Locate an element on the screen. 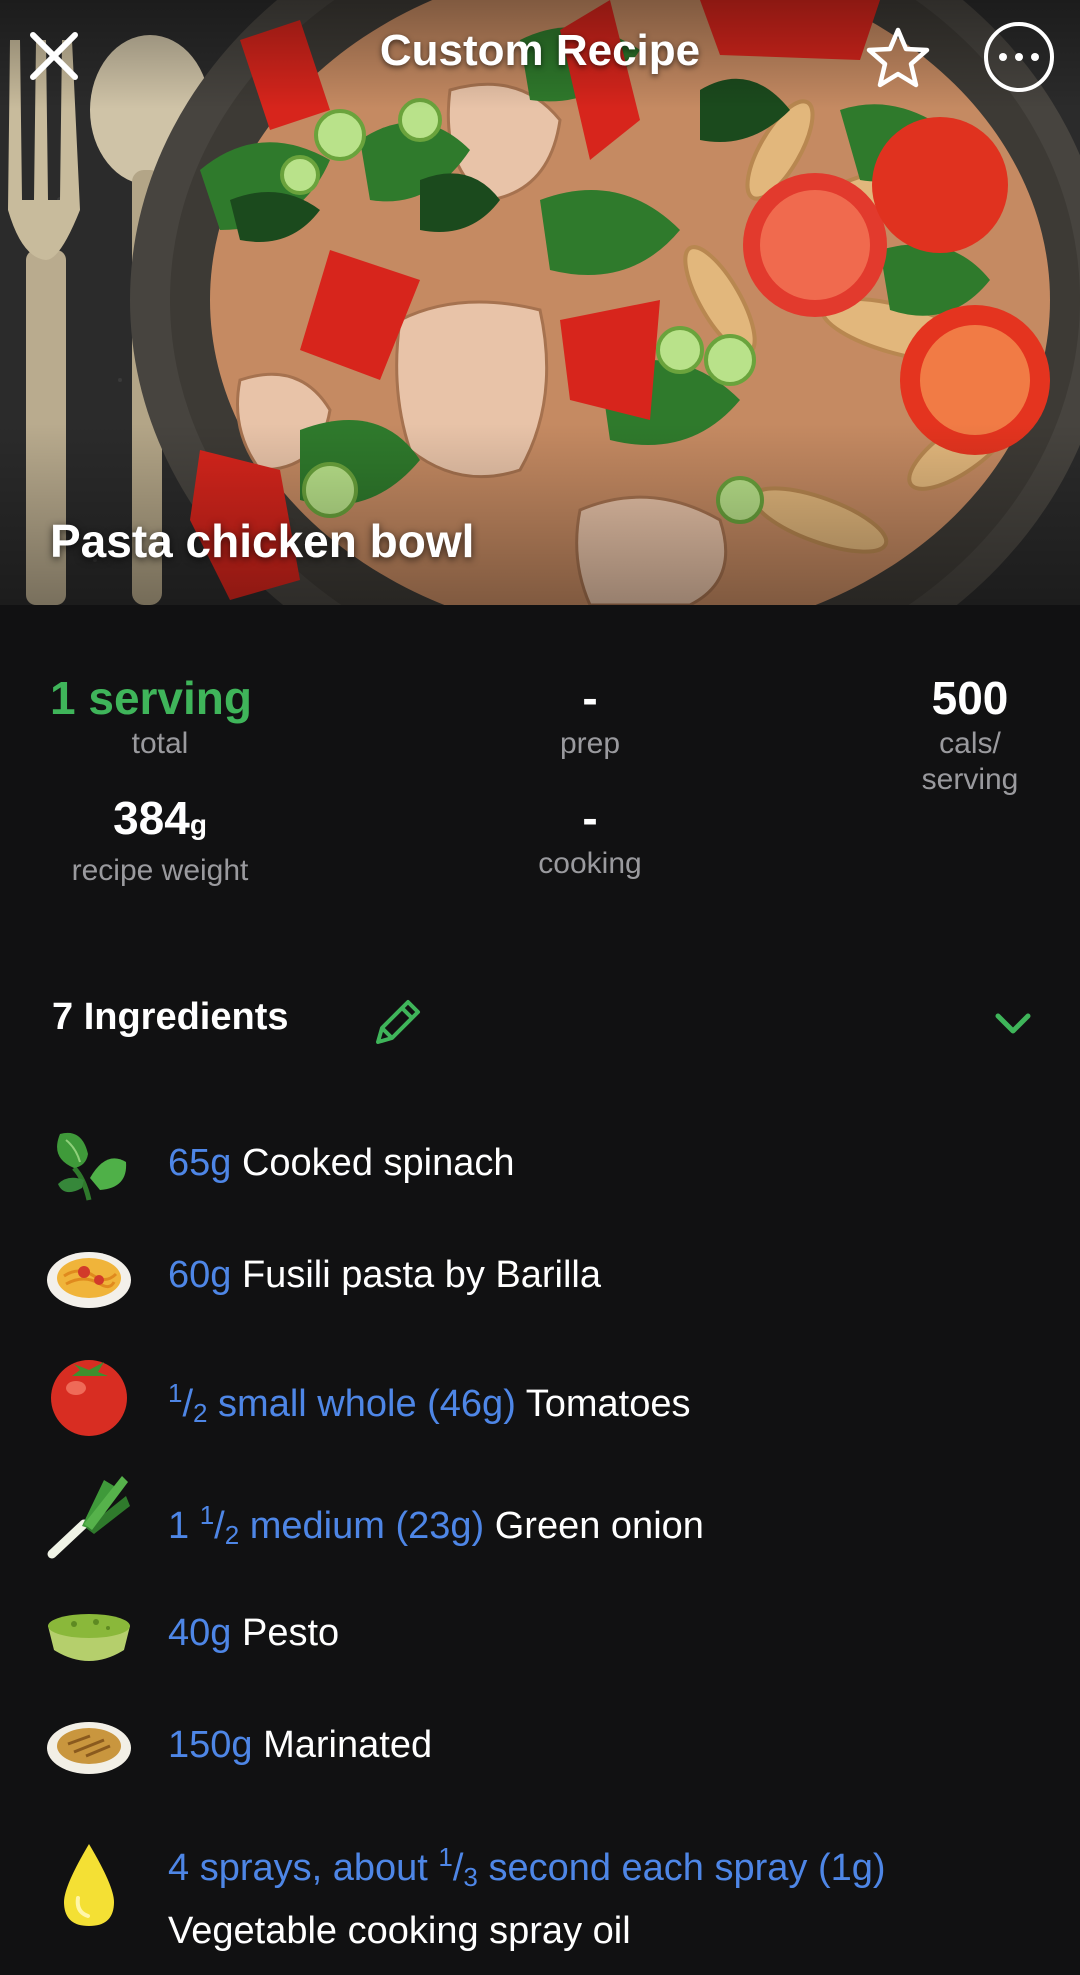  ingredient-quantity: 60g is located at coordinates (200, 1275).